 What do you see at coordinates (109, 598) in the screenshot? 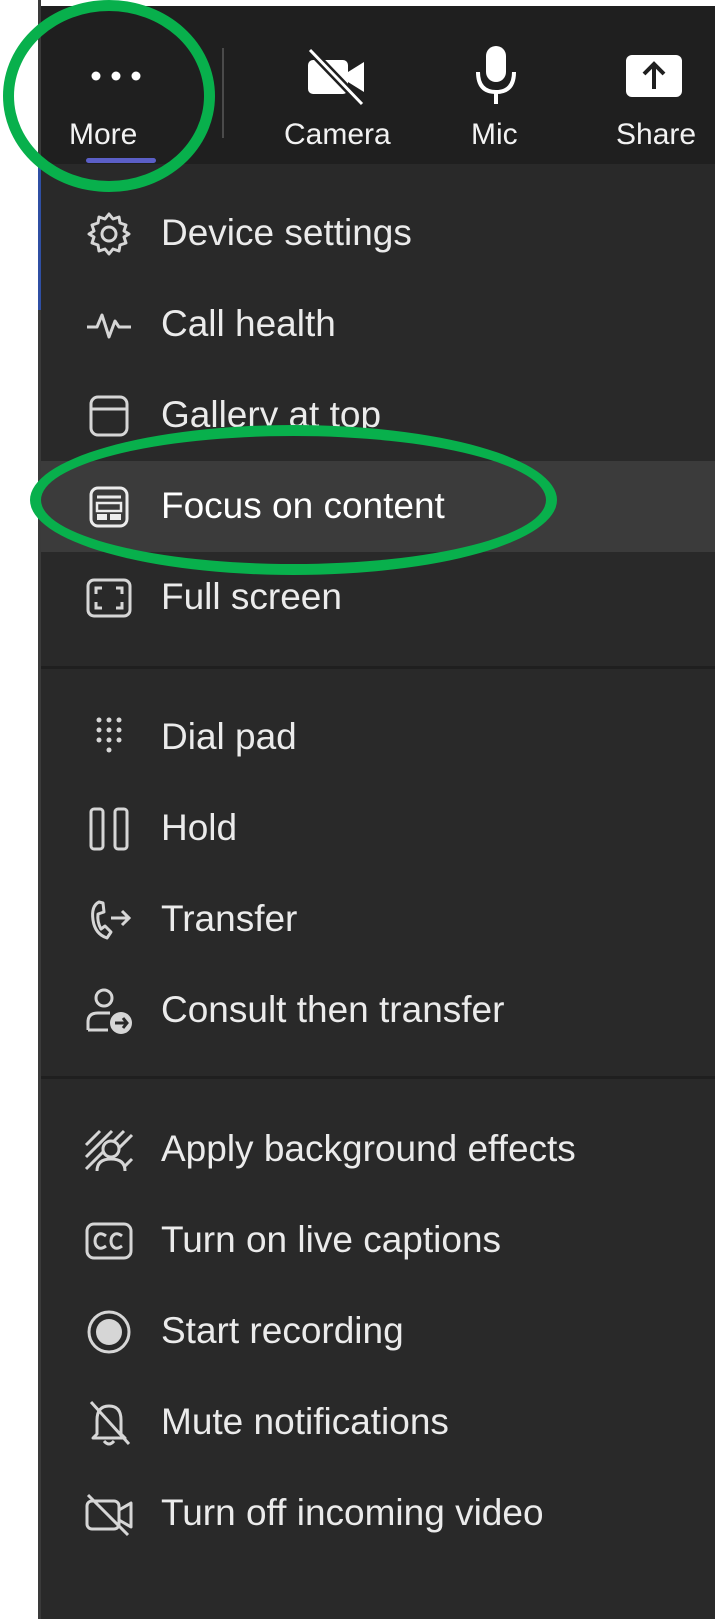
I see `fullscreen-icon` at bounding box center [109, 598].